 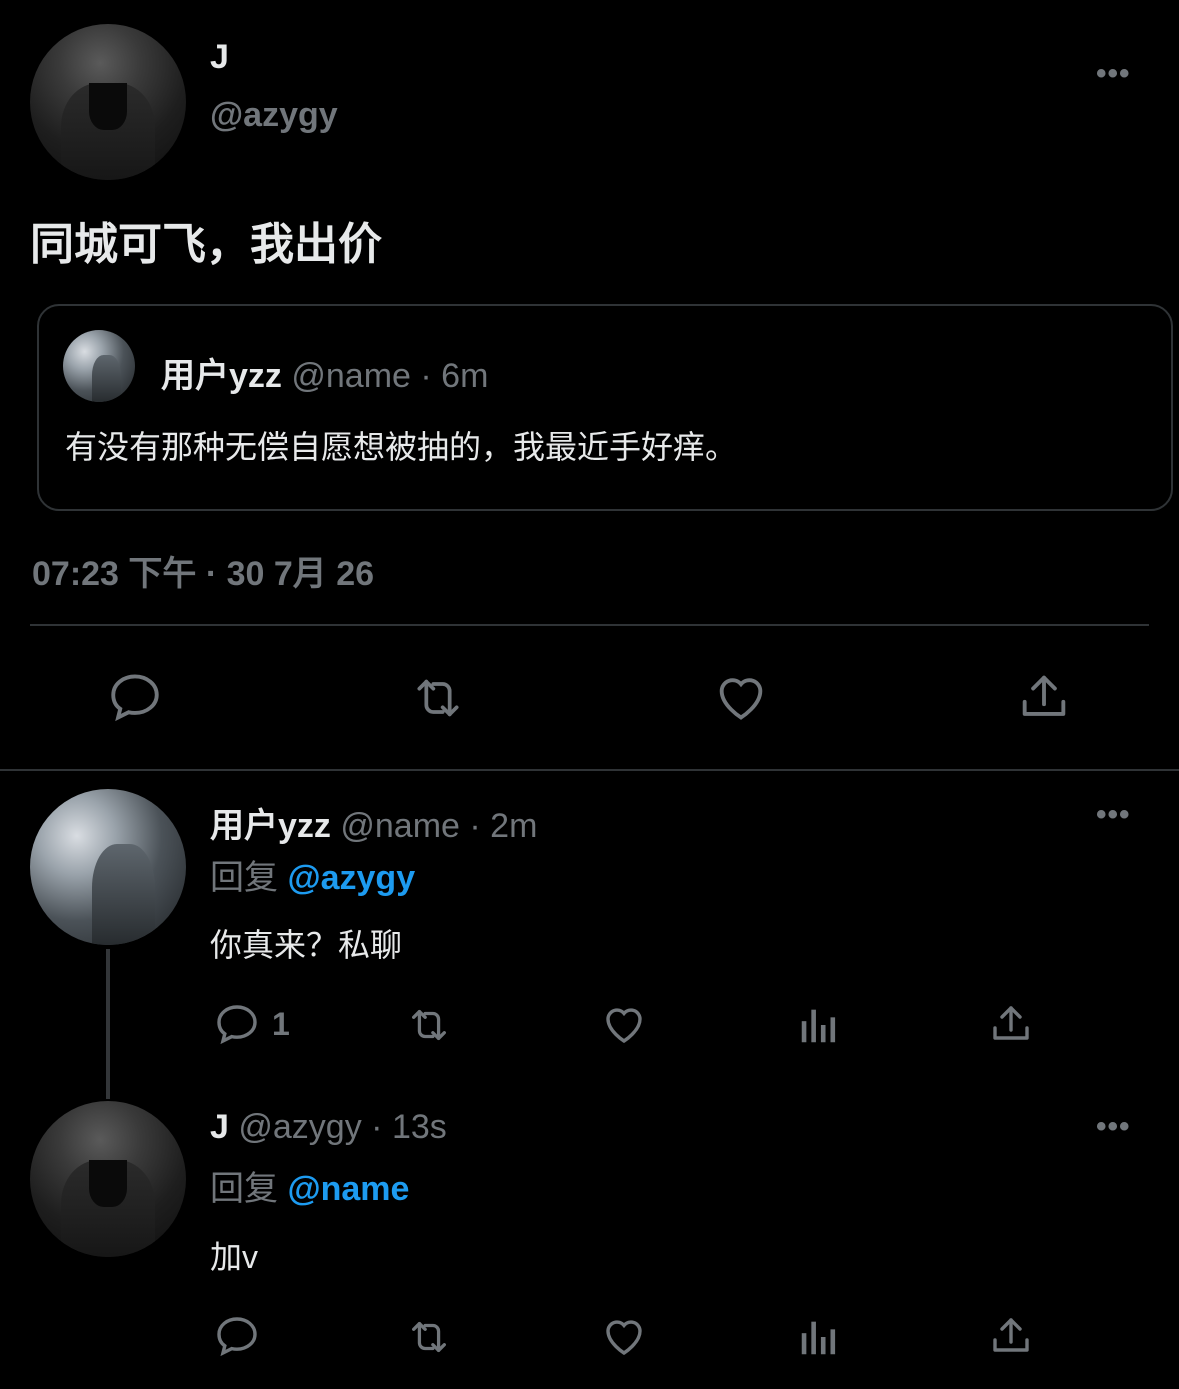 What do you see at coordinates (401, 447) in the screenshot?
I see `quoted-text: 有没有那种无偿自愿想被抽的，我最近手好痒。` at bounding box center [401, 447].